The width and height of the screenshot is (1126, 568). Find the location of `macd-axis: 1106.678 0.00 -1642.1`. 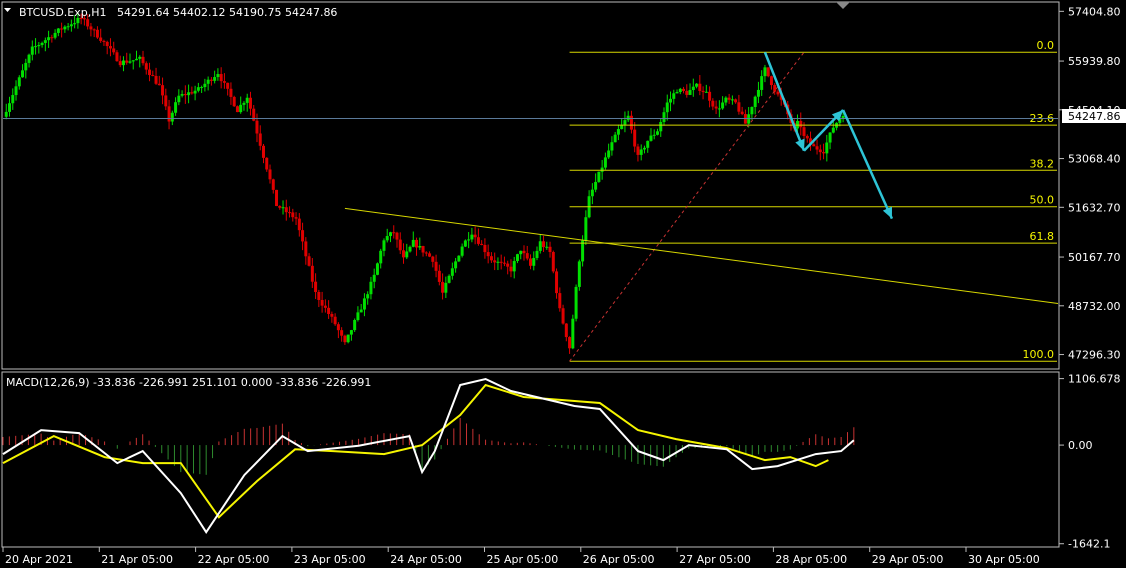

macd-axis: 1106.678 0.00 -1642.1 is located at coordinates (1090, 462).